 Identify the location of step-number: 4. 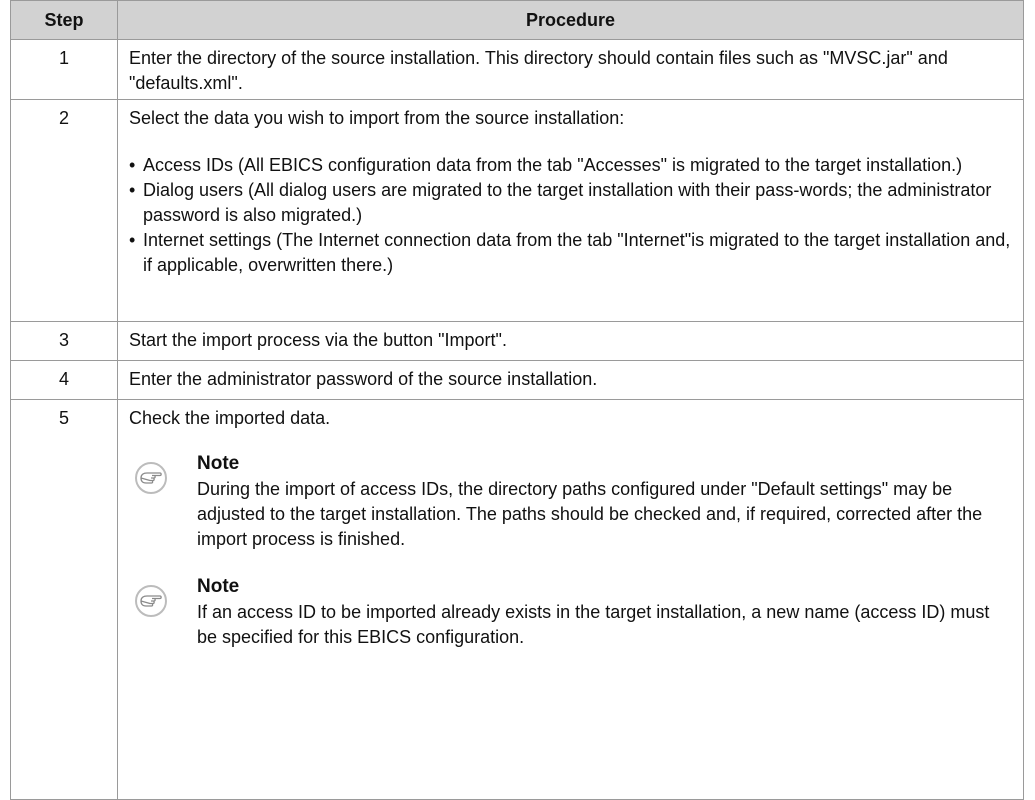
(64, 380).